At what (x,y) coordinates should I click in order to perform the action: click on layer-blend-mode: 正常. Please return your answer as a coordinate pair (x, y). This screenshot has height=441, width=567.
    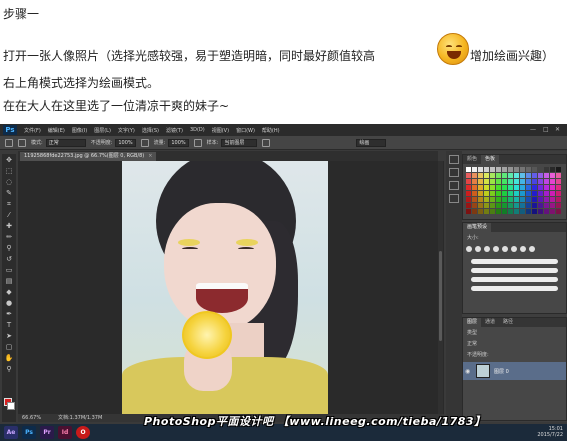
    Looking at the image, I should click on (514, 343).